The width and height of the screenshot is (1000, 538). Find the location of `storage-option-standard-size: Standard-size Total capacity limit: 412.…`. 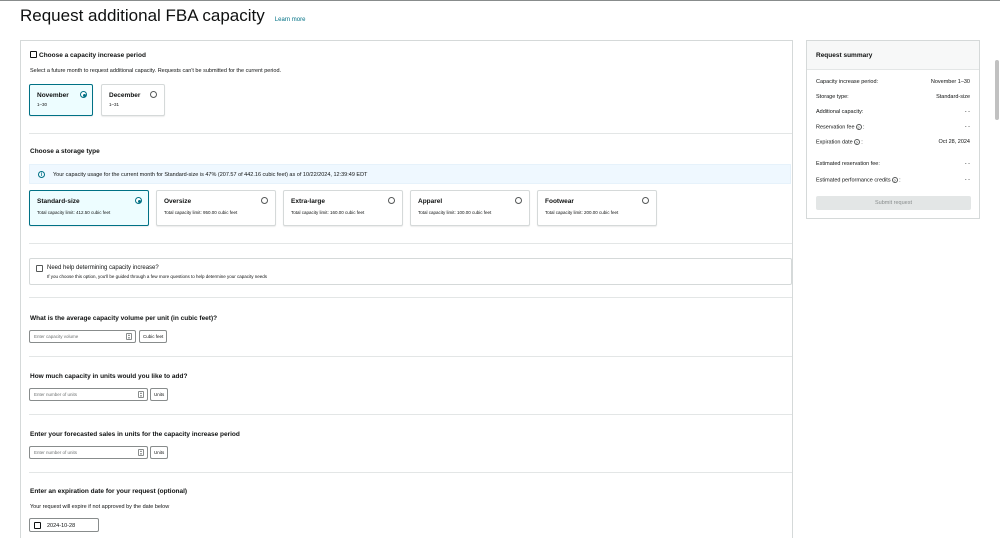

storage-option-standard-size: Standard-size Total capacity limit: 412.… is located at coordinates (89, 208).